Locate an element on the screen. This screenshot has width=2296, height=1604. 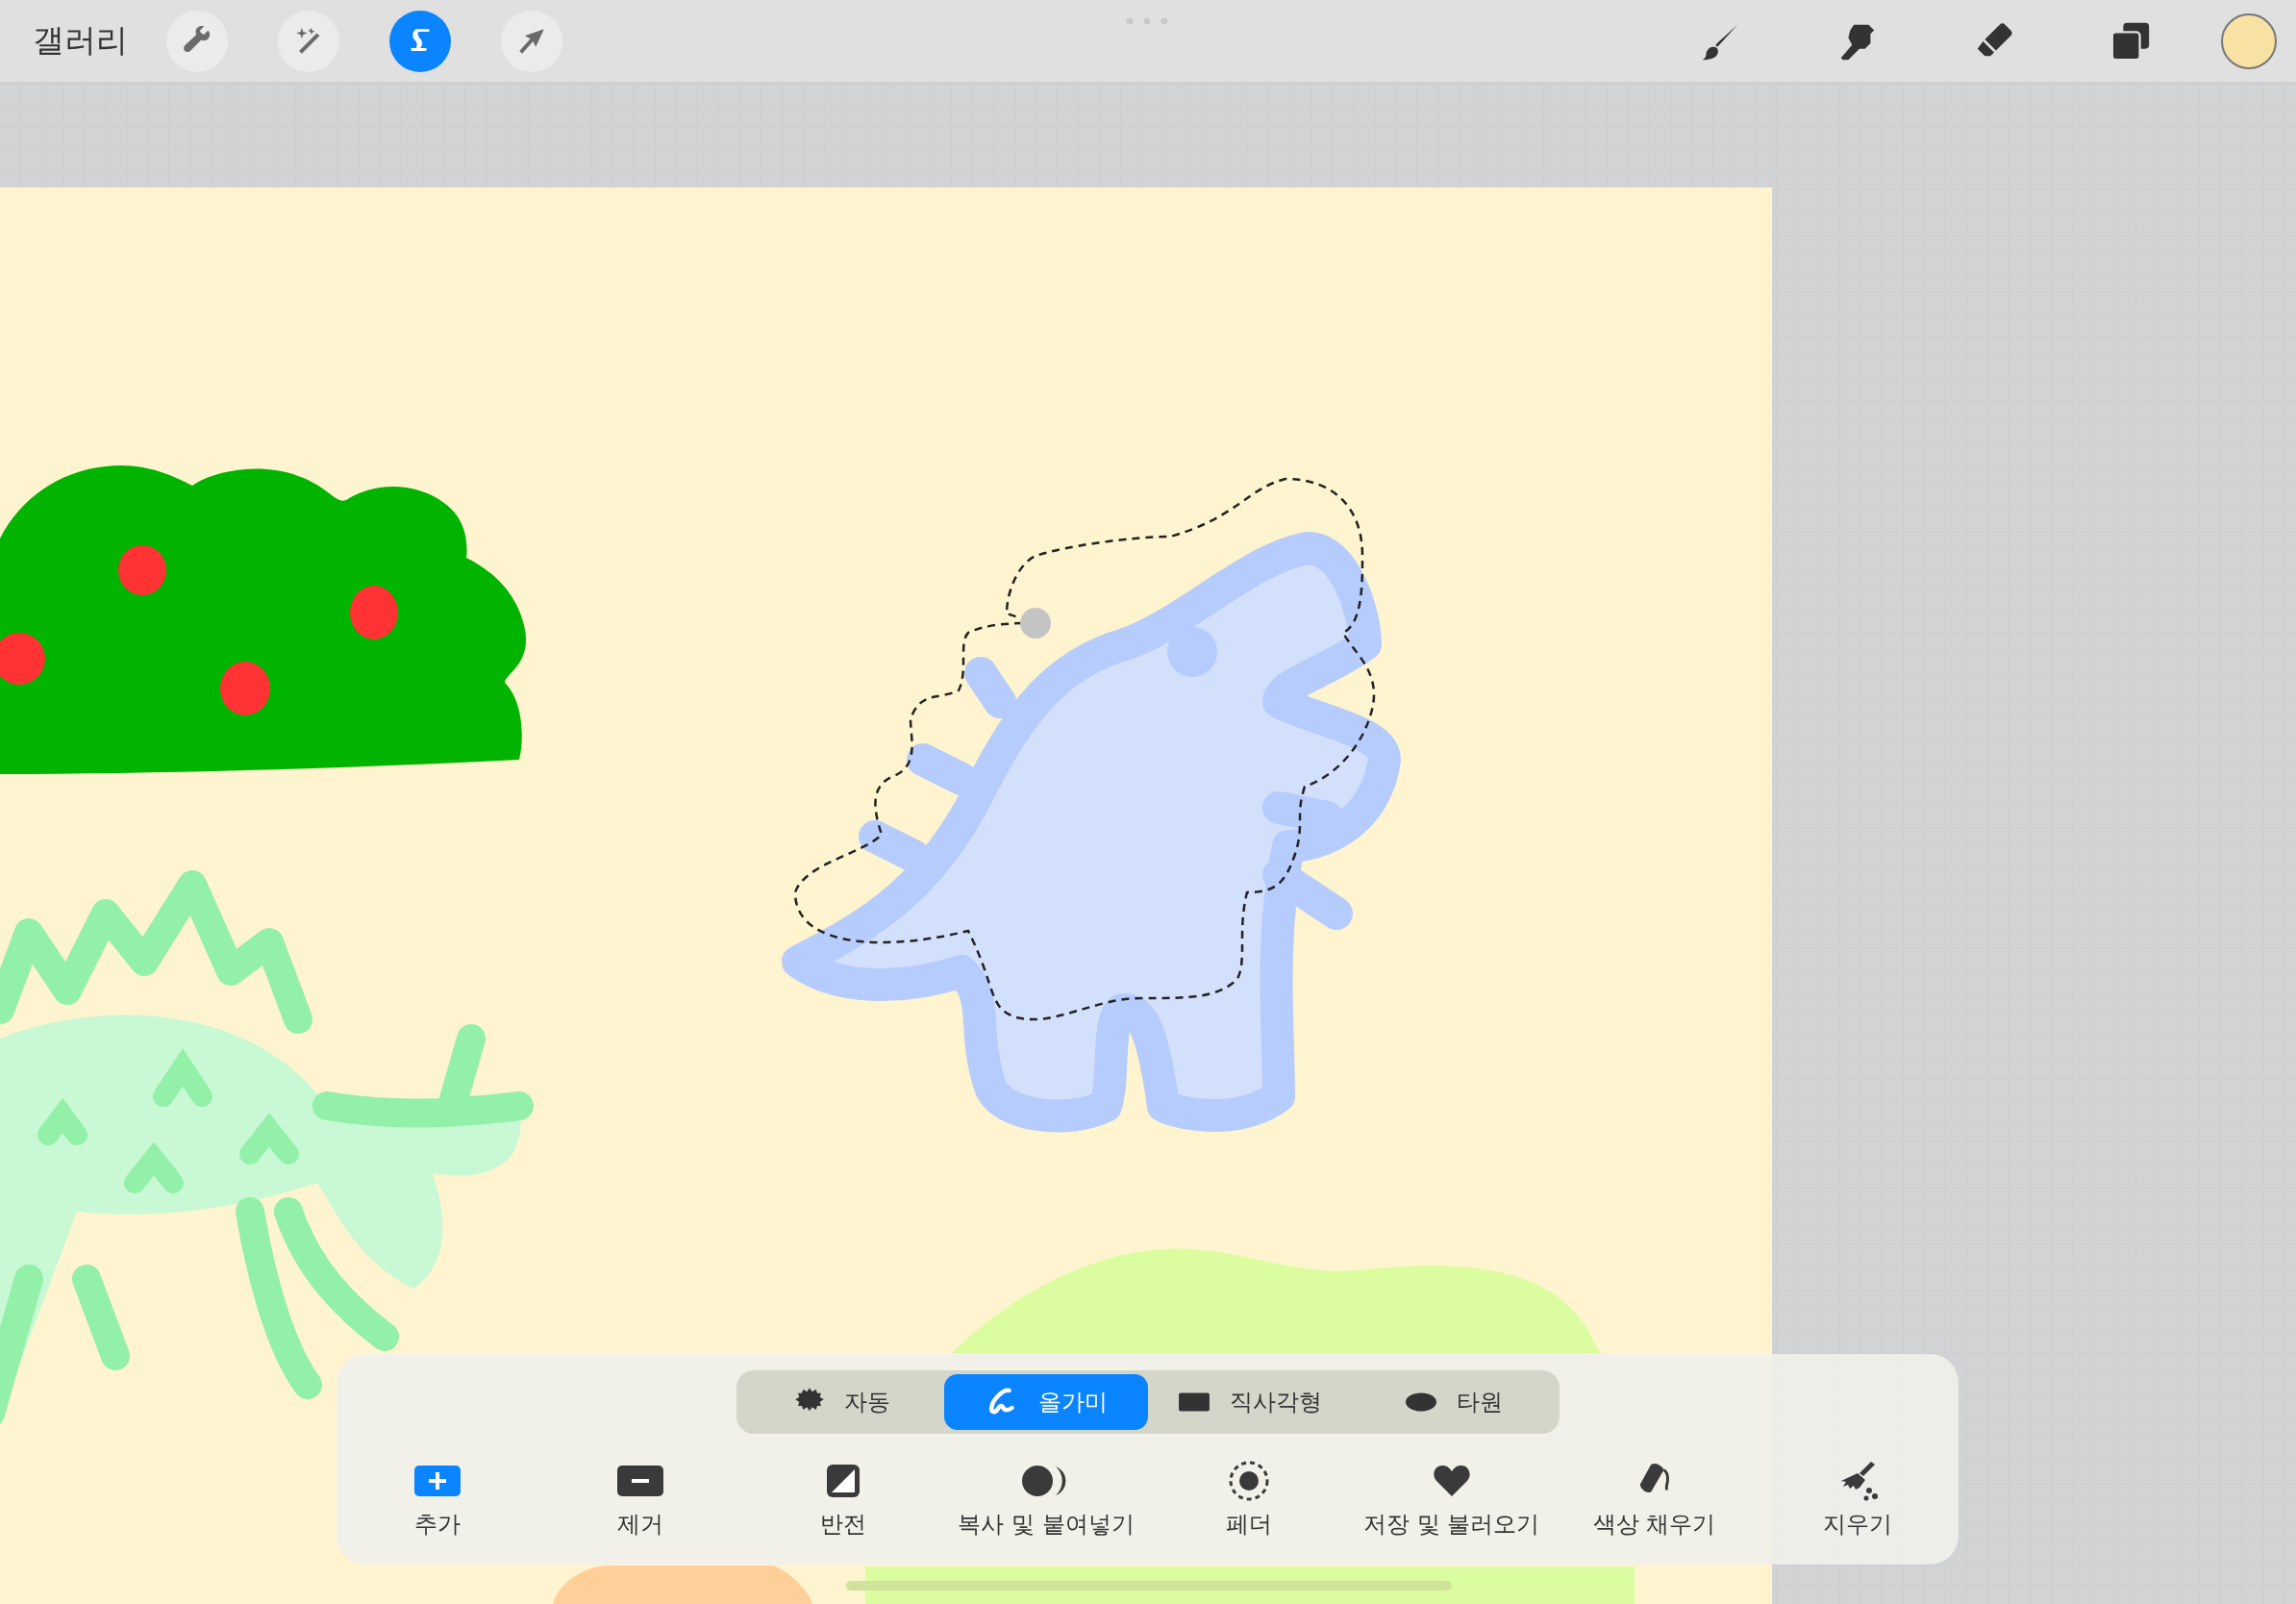
selection-mode-tab: 자동 is located at coordinates (841, 1402).